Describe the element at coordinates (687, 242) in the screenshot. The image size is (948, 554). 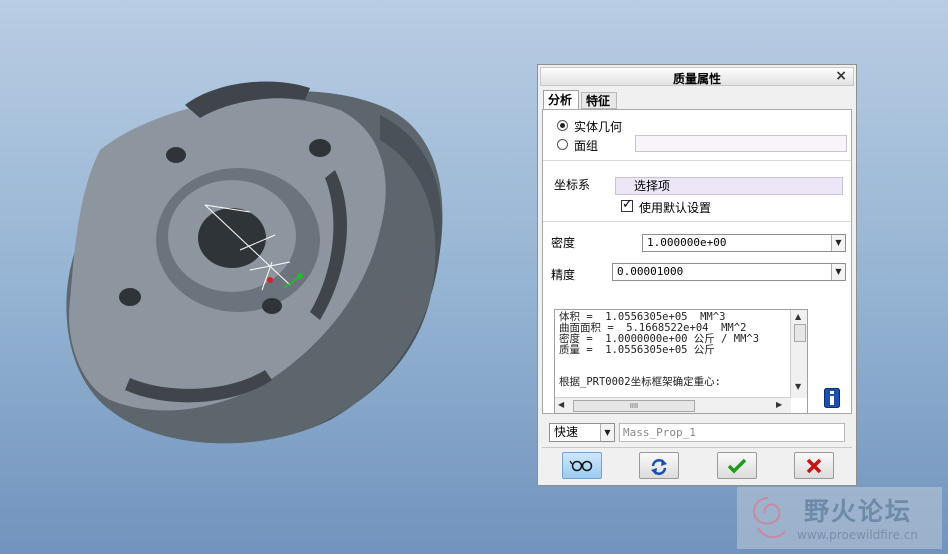
I see `density-value: 1.000000e+00` at that location.